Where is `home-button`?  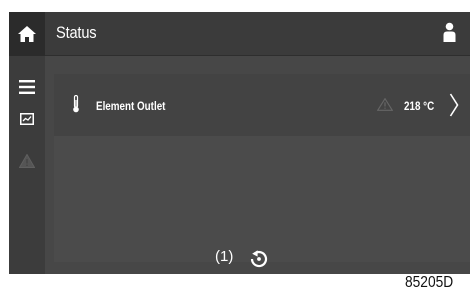 home-button is located at coordinates (27, 34).